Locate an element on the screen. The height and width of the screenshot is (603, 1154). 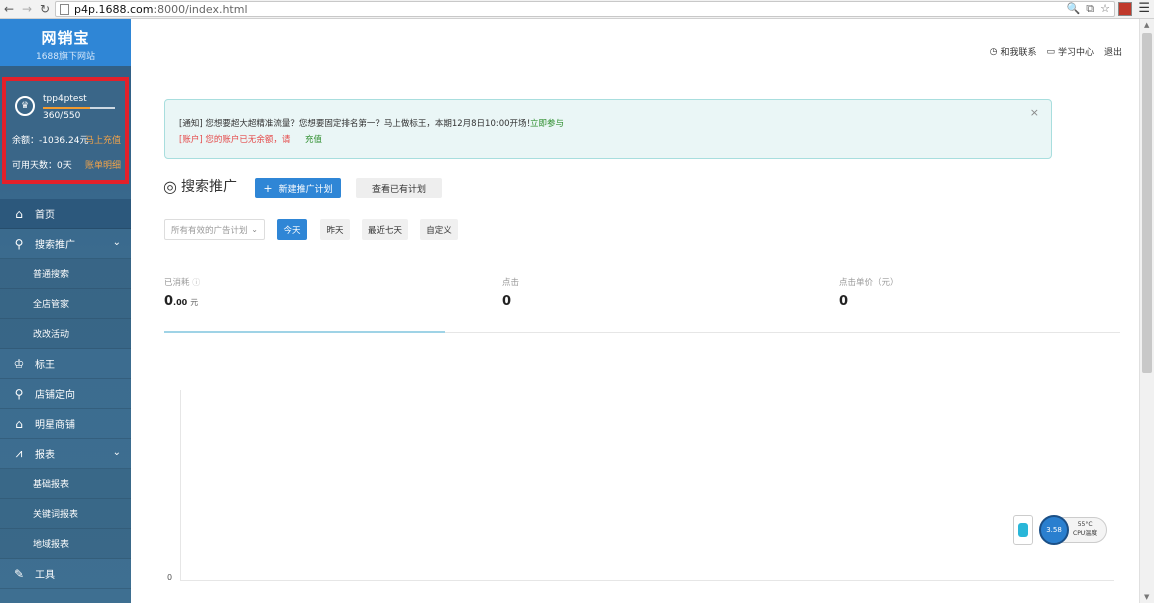
sidebar-subitem-keyword-report: 关键词报表 is located at coordinates (65, 514).